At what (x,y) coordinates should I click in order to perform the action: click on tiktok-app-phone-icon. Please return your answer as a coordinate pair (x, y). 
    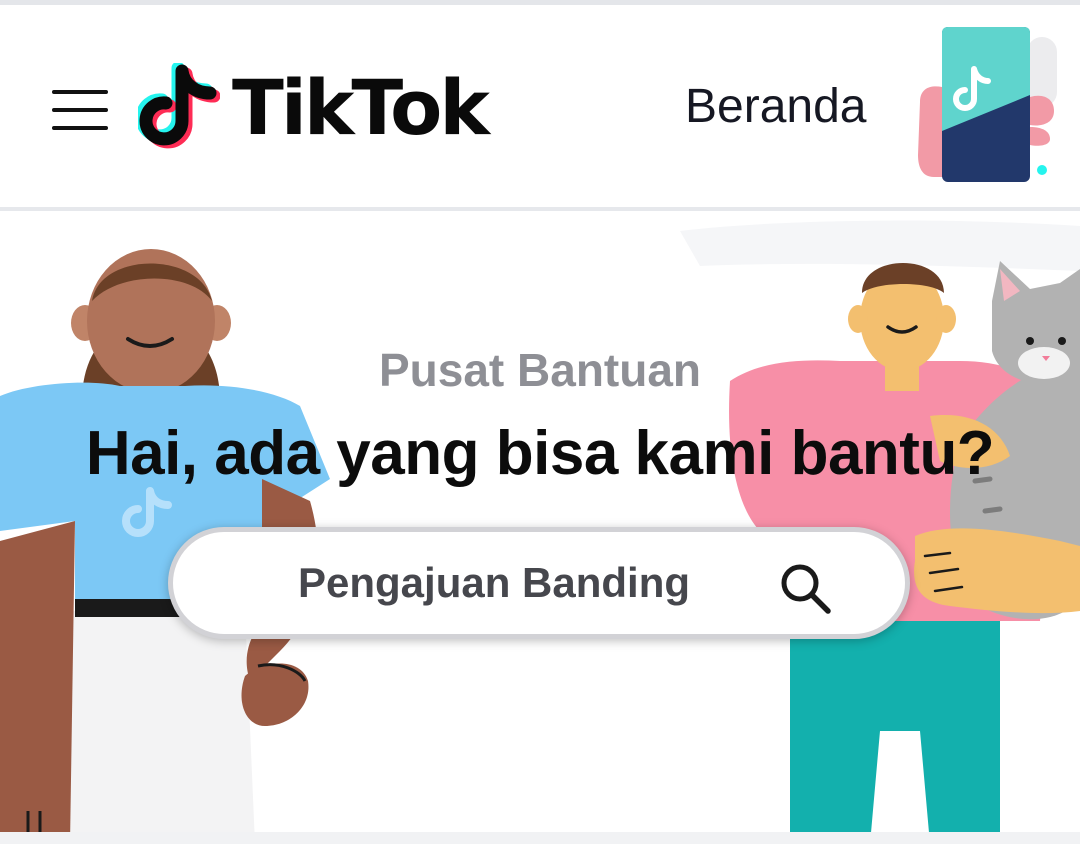
    Looking at the image, I should click on (987, 104).